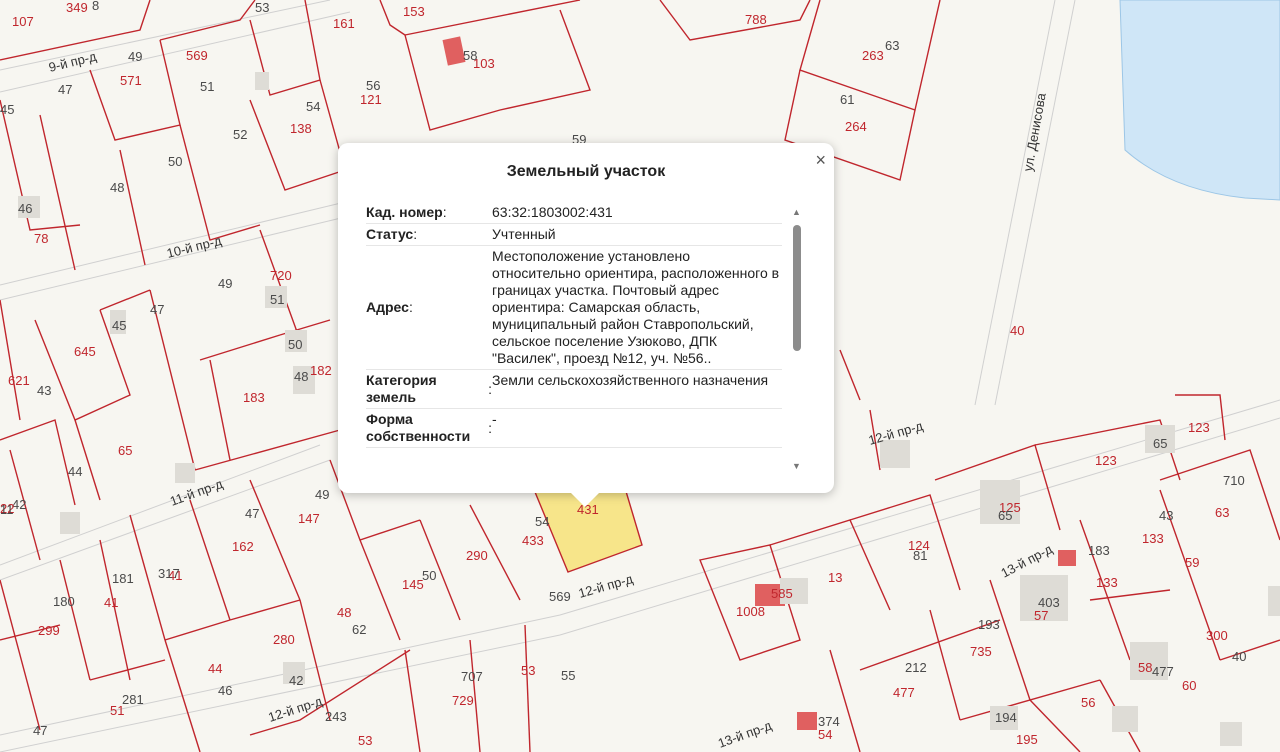 The image size is (1280, 752). Describe the element at coordinates (418, 427) in the screenshot. I see `info-label: Форма собственности` at that location.